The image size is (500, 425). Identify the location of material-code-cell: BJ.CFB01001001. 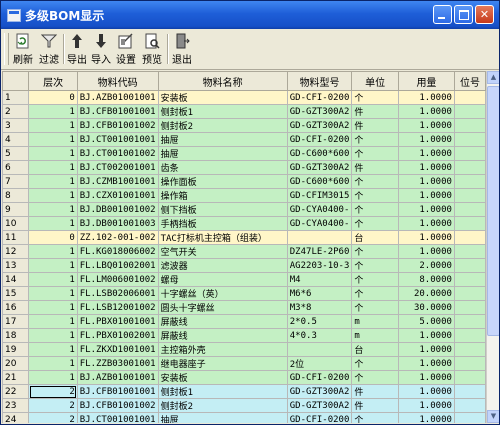
(117, 111).